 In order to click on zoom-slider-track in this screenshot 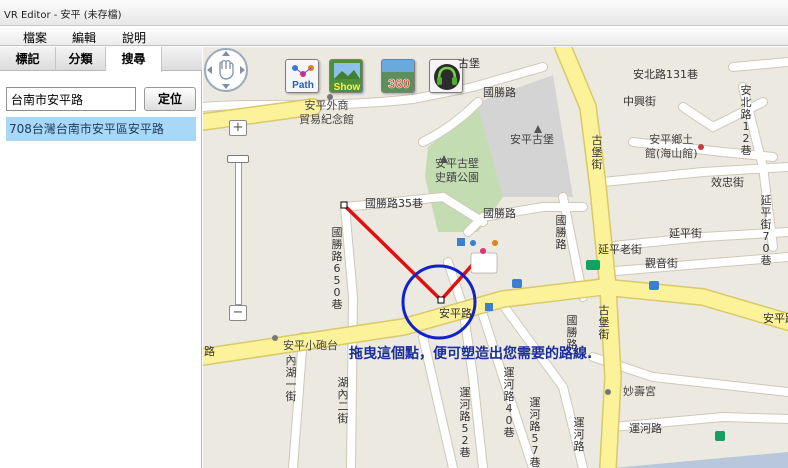, I will do `click(238, 230)`.